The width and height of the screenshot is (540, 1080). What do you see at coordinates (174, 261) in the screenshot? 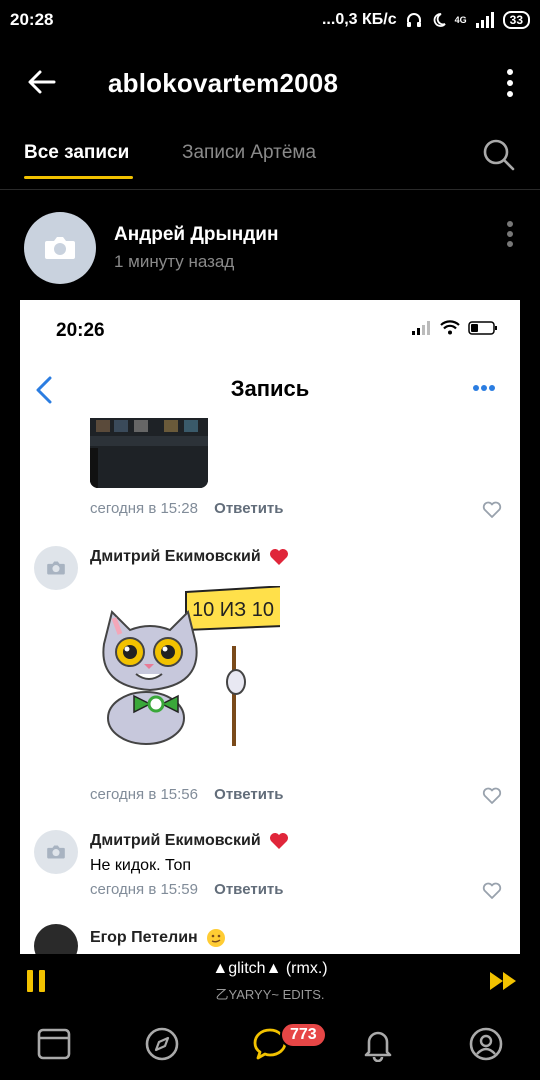
I see `post-time: 1 минуту назад` at bounding box center [174, 261].